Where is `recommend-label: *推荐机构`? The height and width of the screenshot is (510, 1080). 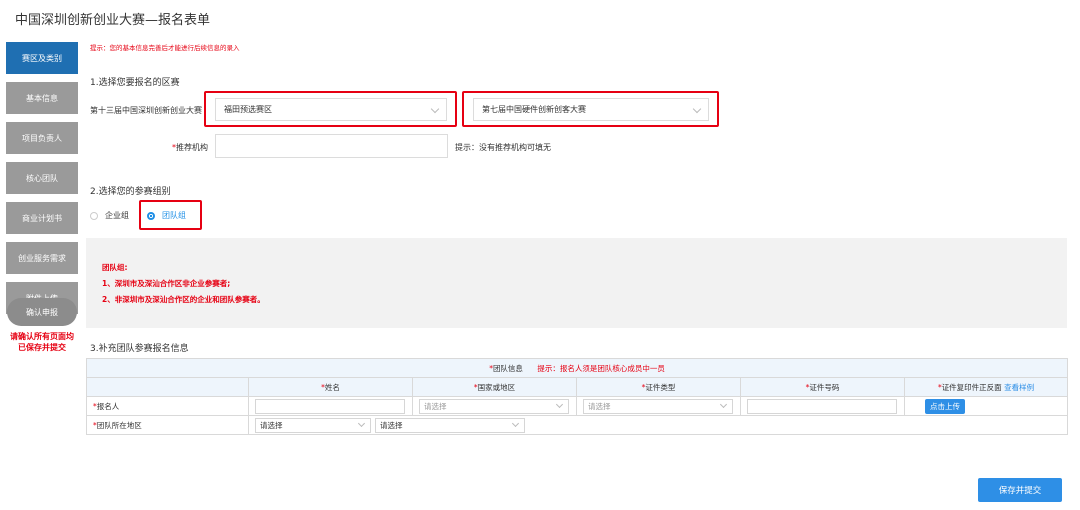
recommend-label: *推荐机构 is located at coordinates (190, 147).